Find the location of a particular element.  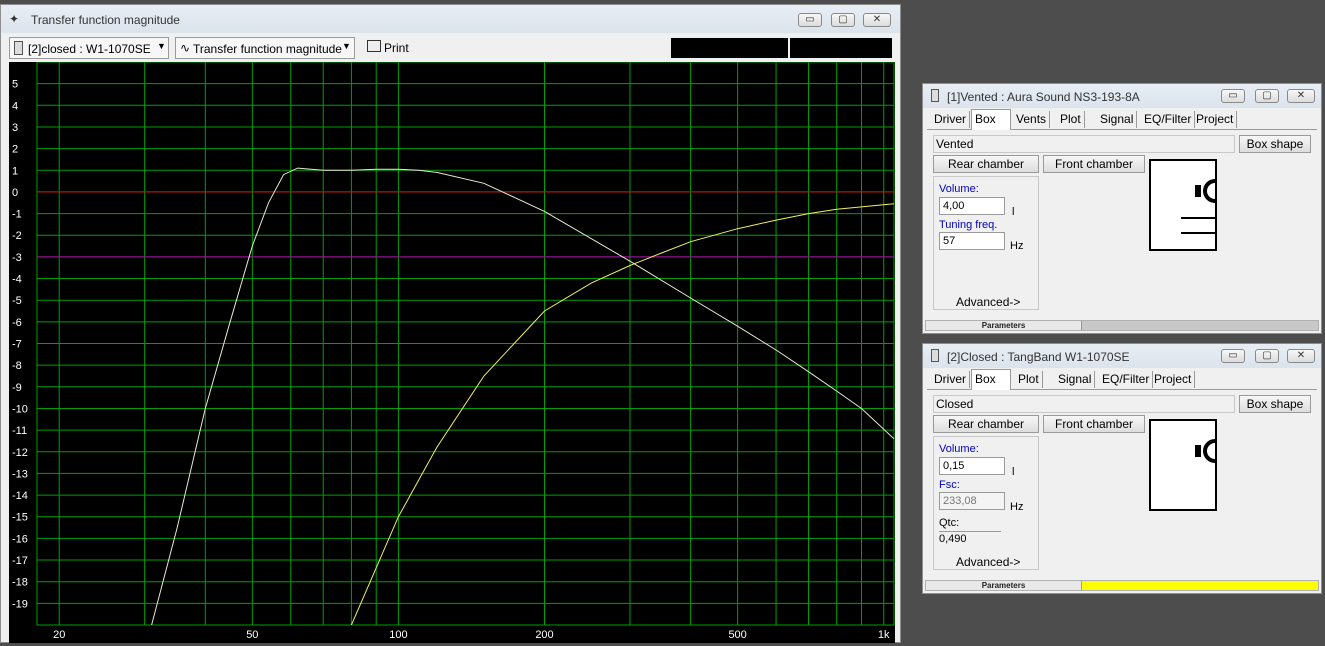

y-tick-label: -4 is located at coordinates (17, 280).